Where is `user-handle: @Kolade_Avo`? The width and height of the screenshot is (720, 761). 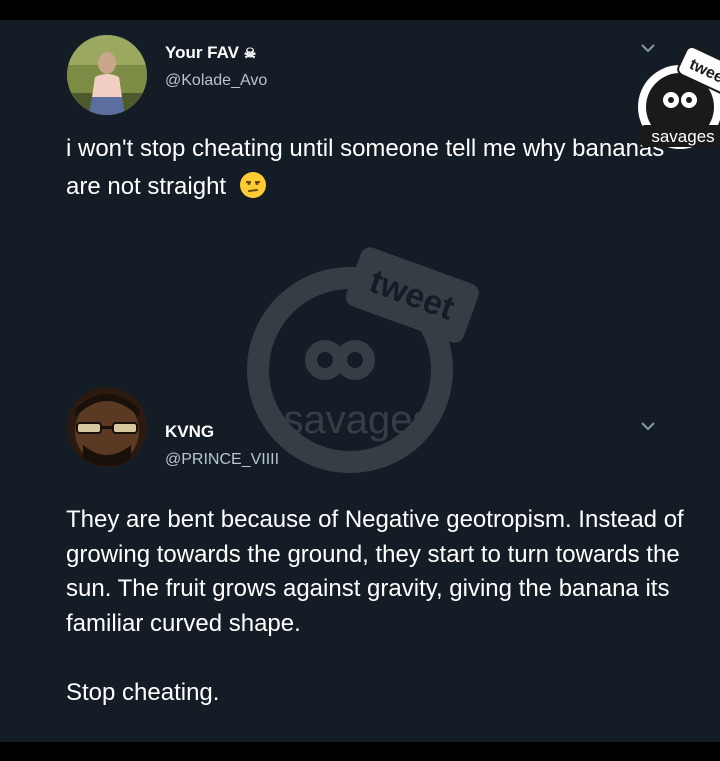
user-handle: @Kolade_Avo is located at coordinates (216, 81).